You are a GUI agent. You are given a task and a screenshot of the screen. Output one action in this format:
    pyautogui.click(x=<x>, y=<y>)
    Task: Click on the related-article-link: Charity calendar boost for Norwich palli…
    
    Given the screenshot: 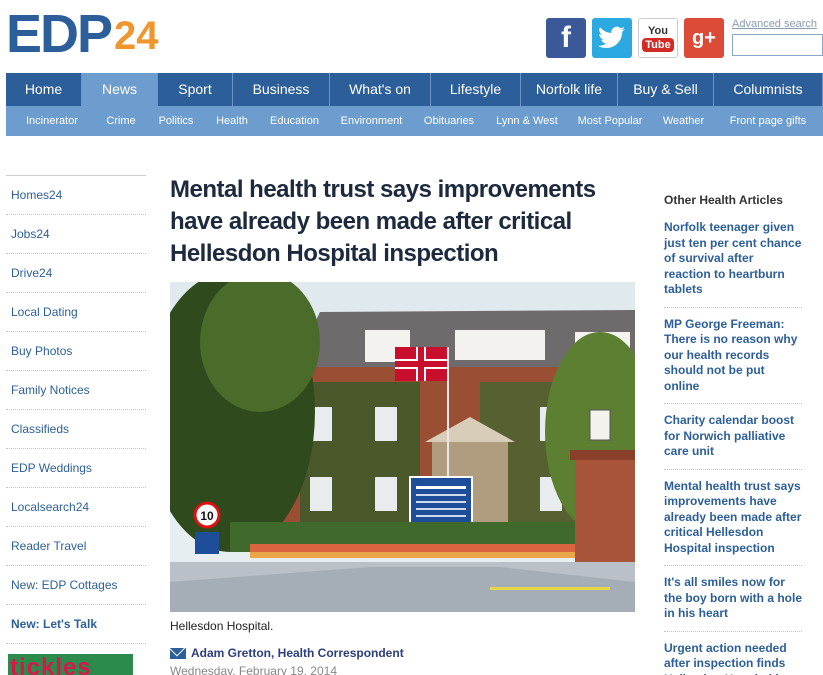 What is the action you would take?
    pyautogui.click(x=733, y=441)
    